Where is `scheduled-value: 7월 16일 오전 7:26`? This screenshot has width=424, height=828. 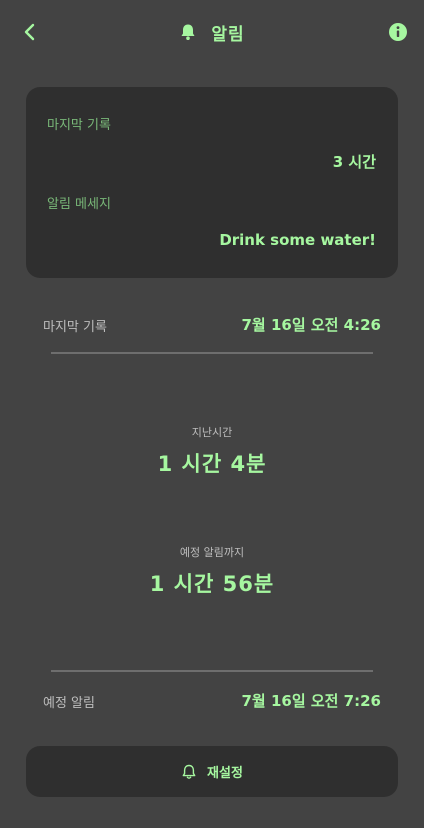 scheduled-value: 7월 16일 오전 7:26 is located at coordinates (311, 701).